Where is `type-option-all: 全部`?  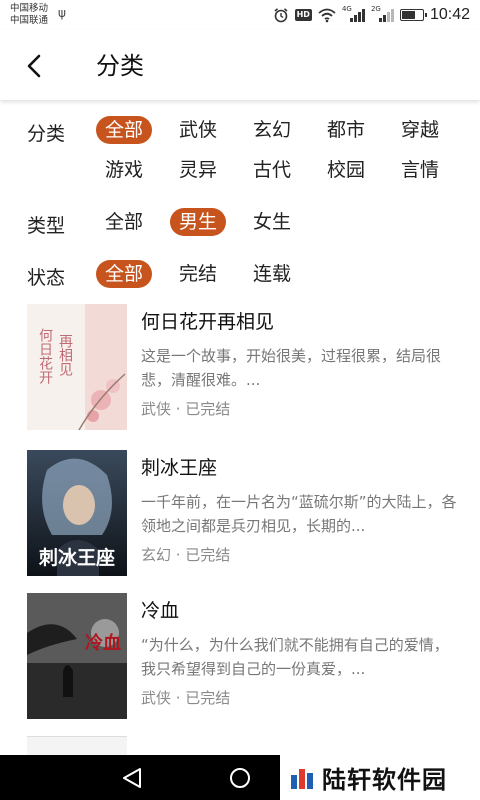 type-option-all: 全部 is located at coordinates (124, 222).